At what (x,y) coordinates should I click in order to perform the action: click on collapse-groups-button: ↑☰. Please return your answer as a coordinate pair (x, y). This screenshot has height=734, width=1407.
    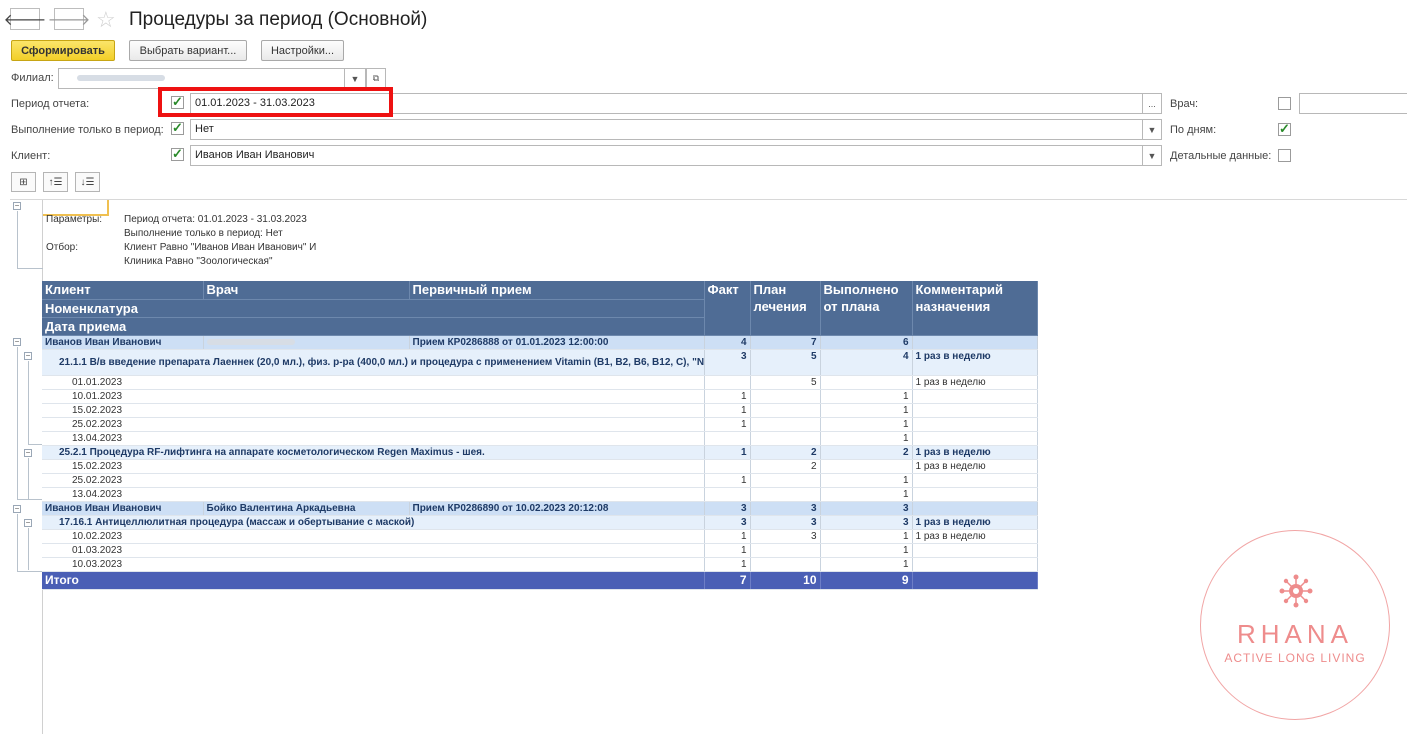
    Looking at the image, I should click on (55, 182).